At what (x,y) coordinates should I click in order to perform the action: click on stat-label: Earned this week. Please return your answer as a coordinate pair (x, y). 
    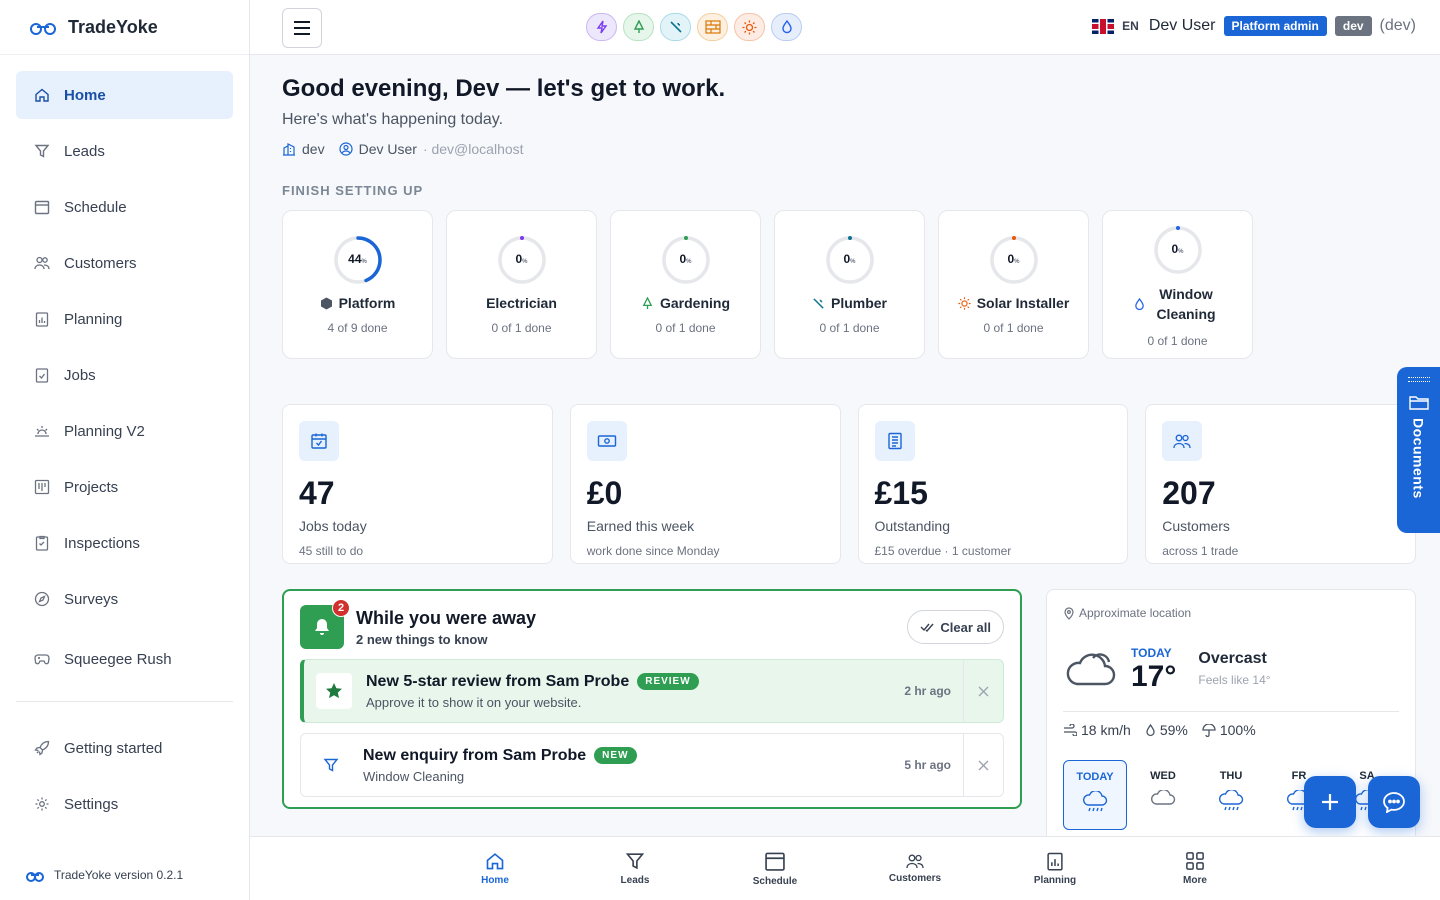
    Looking at the image, I should click on (640, 526).